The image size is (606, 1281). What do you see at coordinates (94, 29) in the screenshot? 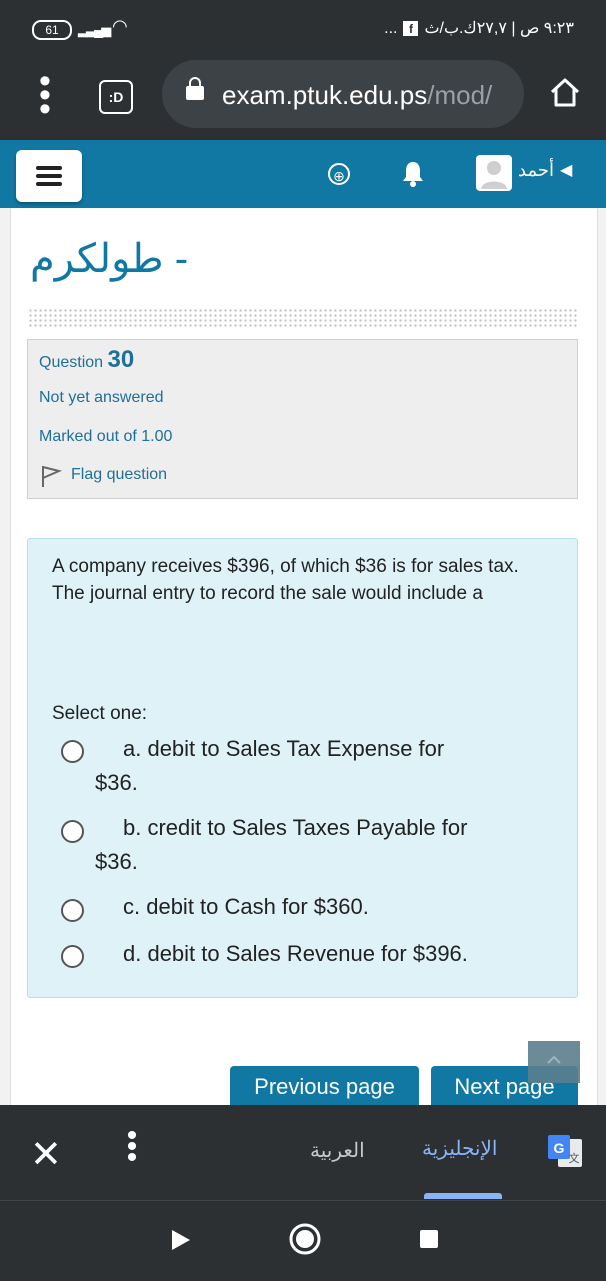
I see `signal-icon: ▂▃▄▅` at bounding box center [94, 29].